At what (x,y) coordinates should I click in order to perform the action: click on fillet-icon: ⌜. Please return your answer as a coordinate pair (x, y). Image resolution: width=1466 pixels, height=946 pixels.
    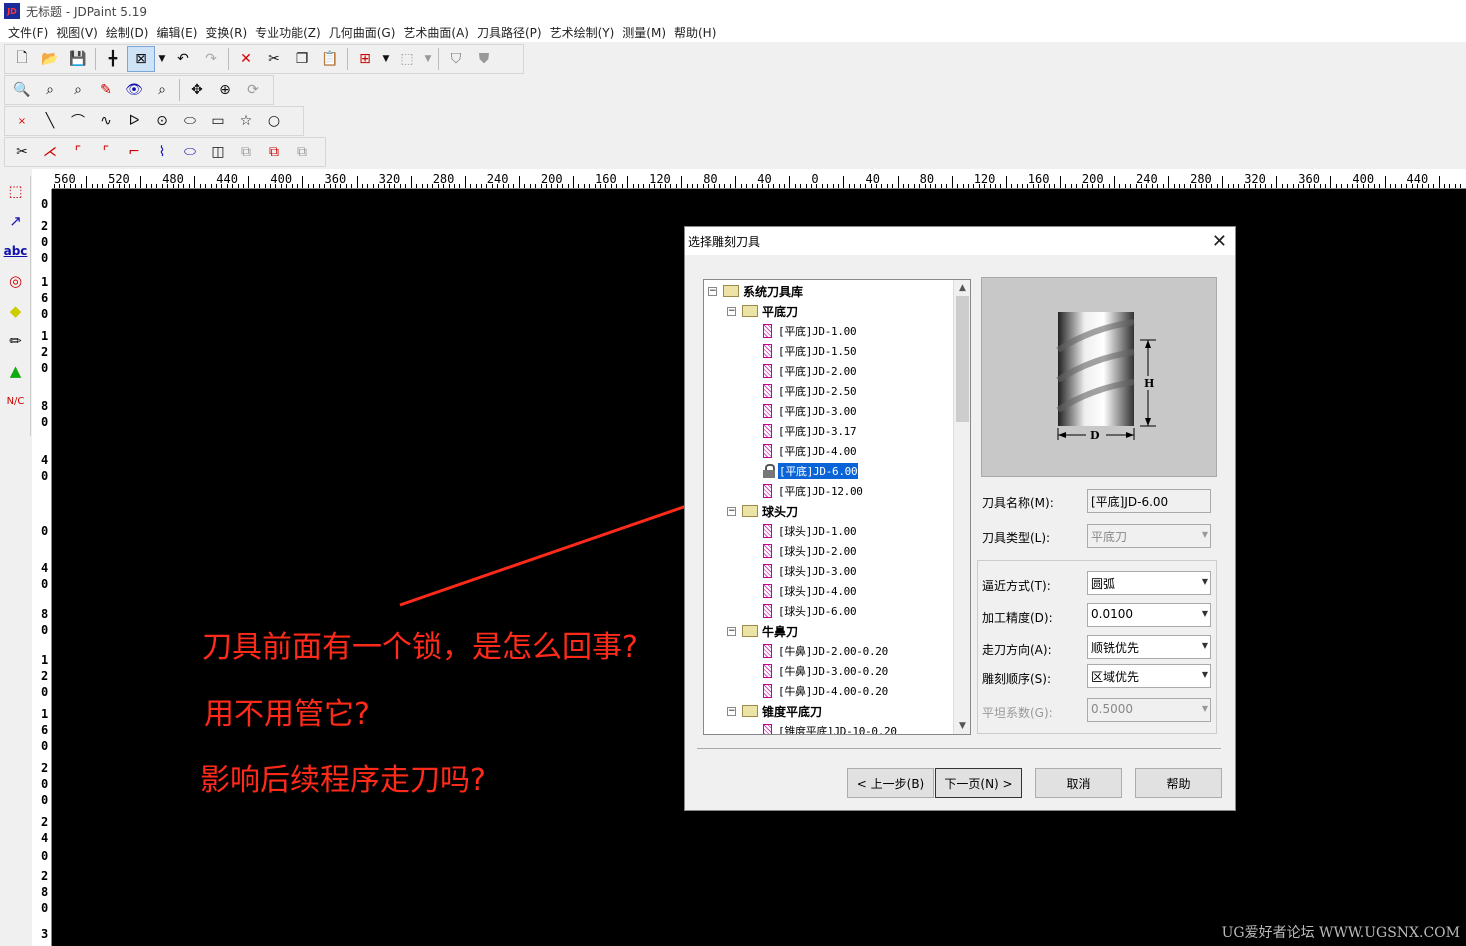
    Looking at the image, I should click on (78, 152).